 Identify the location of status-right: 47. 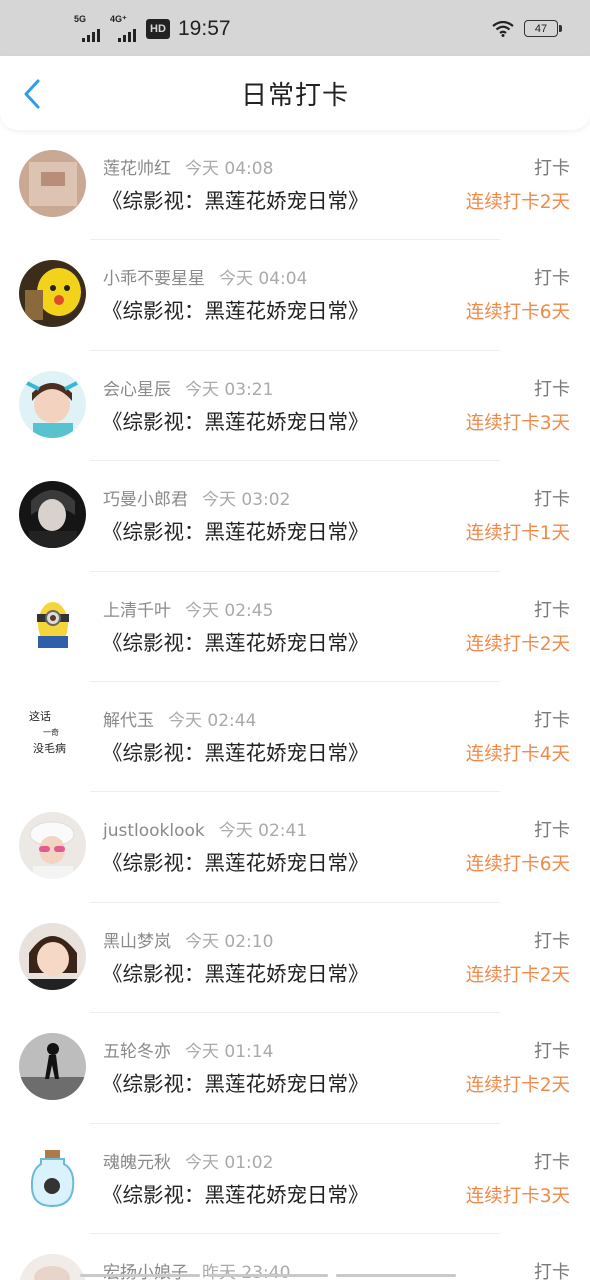
(527, 28).